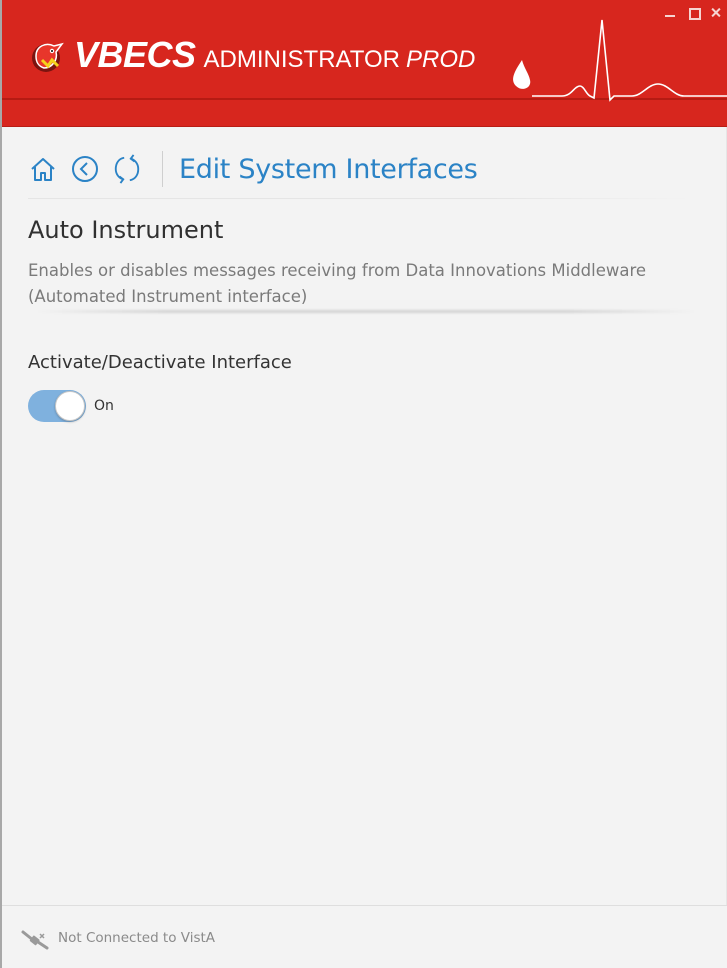 The width and height of the screenshot is (727, 968). I want to click on close-icon, so click(716, 13).